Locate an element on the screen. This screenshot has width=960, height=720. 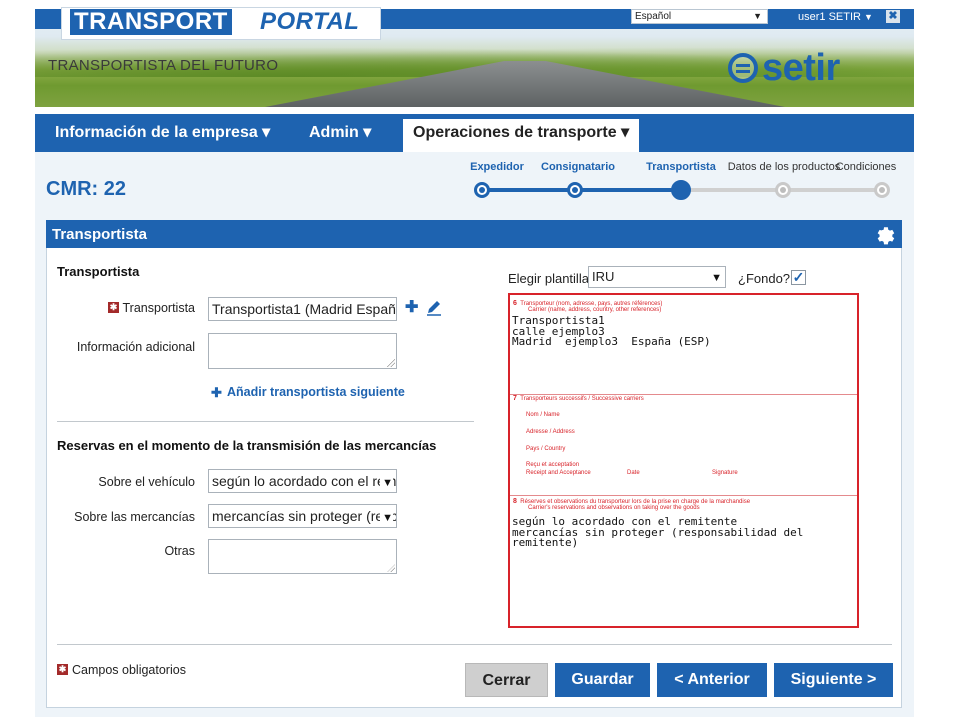
vehicle-select-value: según lo acordado con el remitente is located at coordinates (304, 481).